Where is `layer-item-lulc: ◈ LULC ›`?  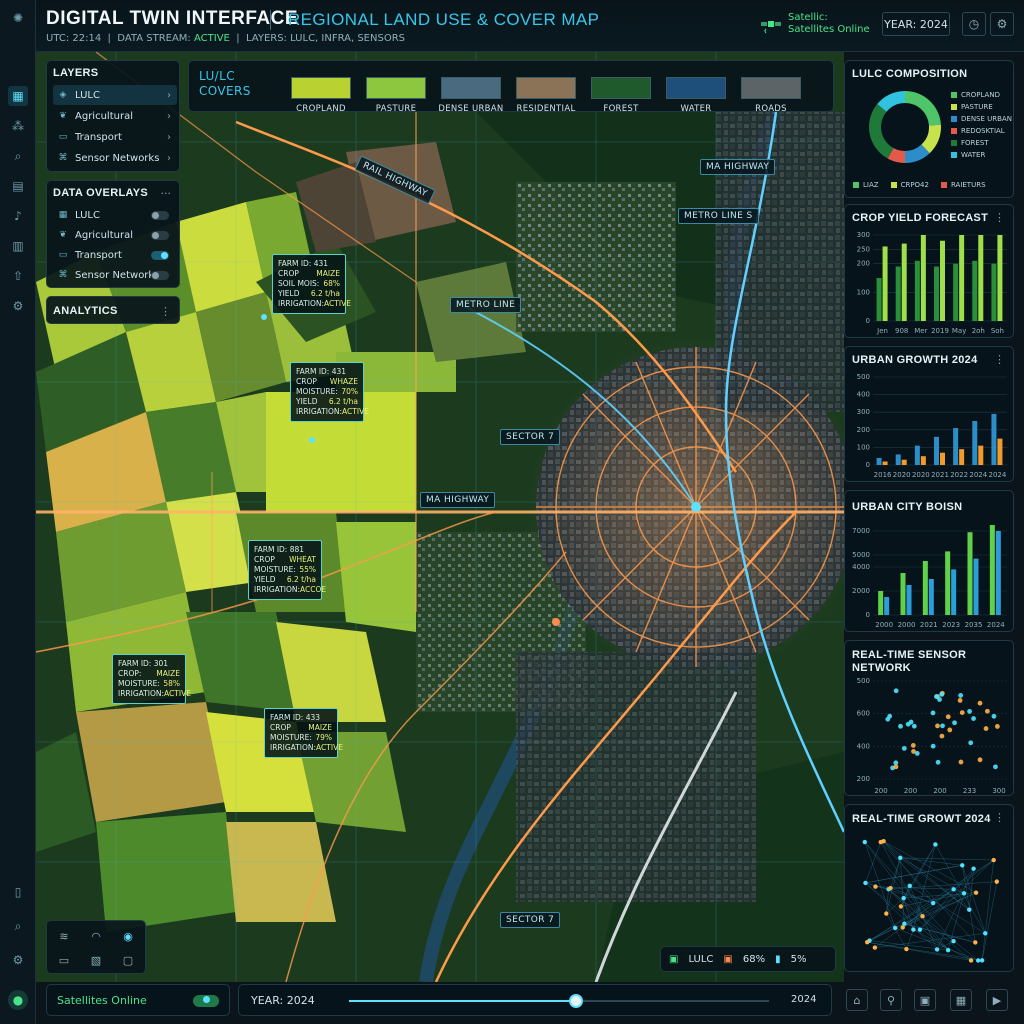 layer-item-lulc: ◈ LULC › is located at coordinates (115, 95).